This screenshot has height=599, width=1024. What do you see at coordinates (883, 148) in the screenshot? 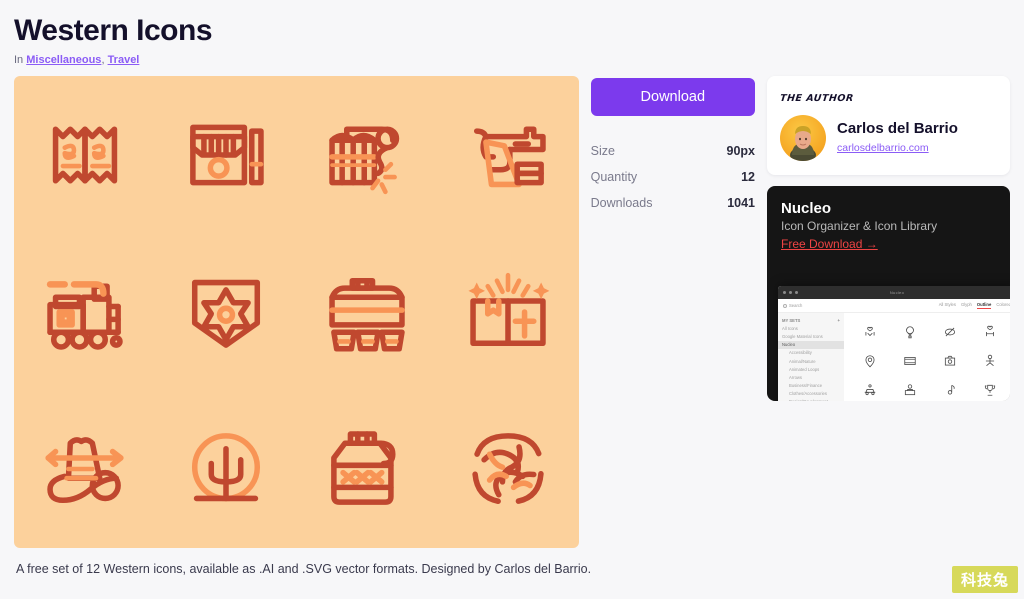
I see `author-website-link: carlosdelbarrio.com` at bounding box center [883, 148].